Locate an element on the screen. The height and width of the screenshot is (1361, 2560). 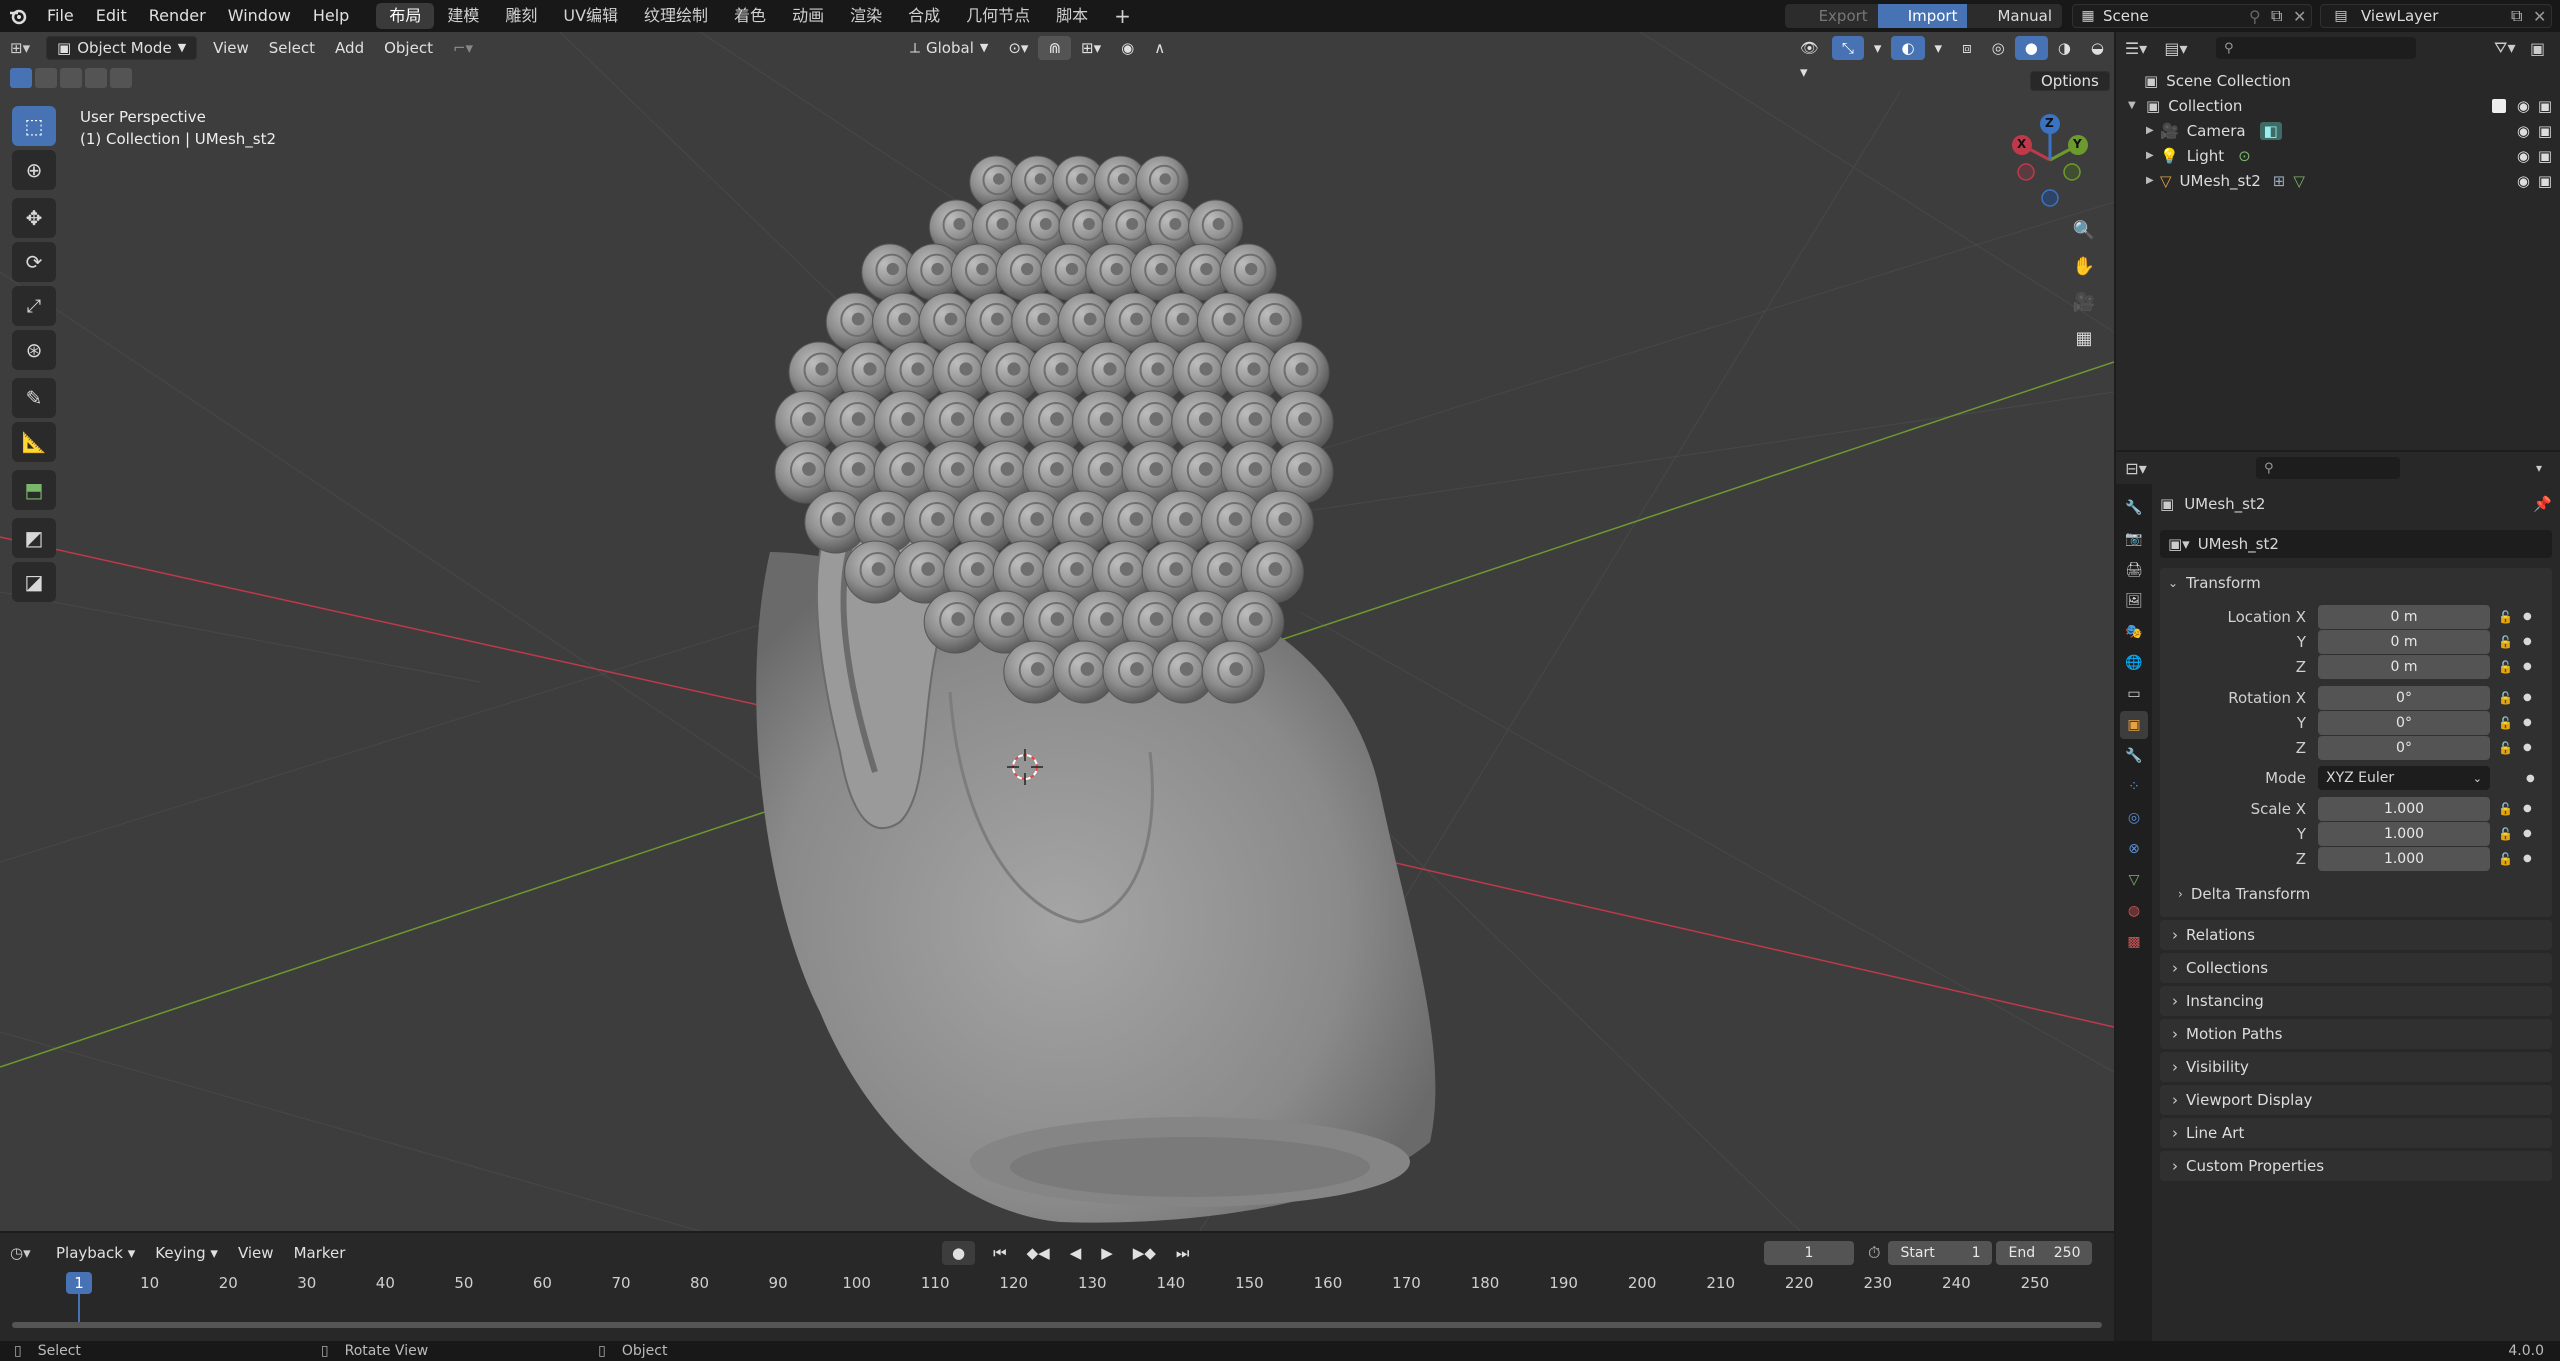
scale-y-field: 1.000 is located at coordinates (2404, 833).